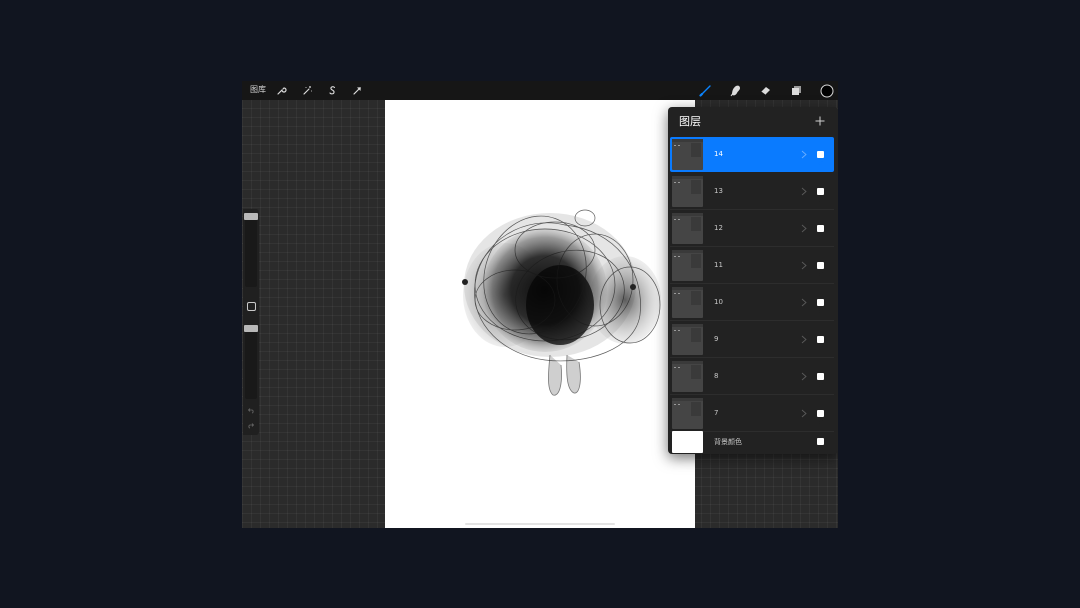 The height and width of the screenshot is (608, 1080). I want to click on panel-title: 图层, so click(690, 121).